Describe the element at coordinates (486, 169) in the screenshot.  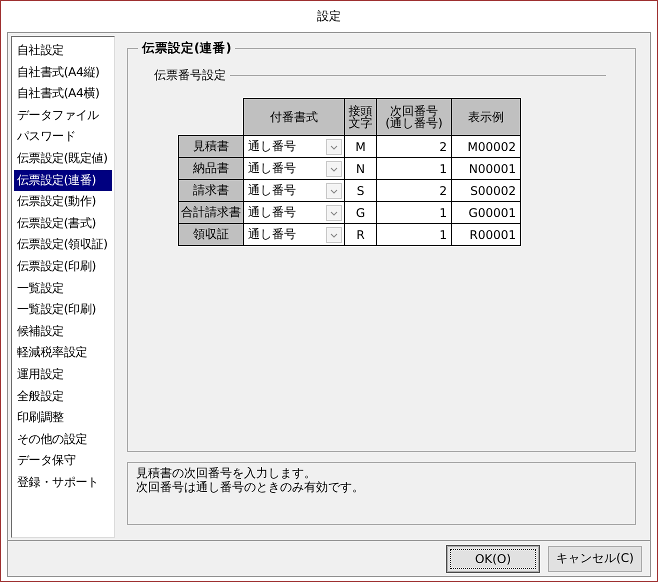
I see `example-cell: N00001` at that location.